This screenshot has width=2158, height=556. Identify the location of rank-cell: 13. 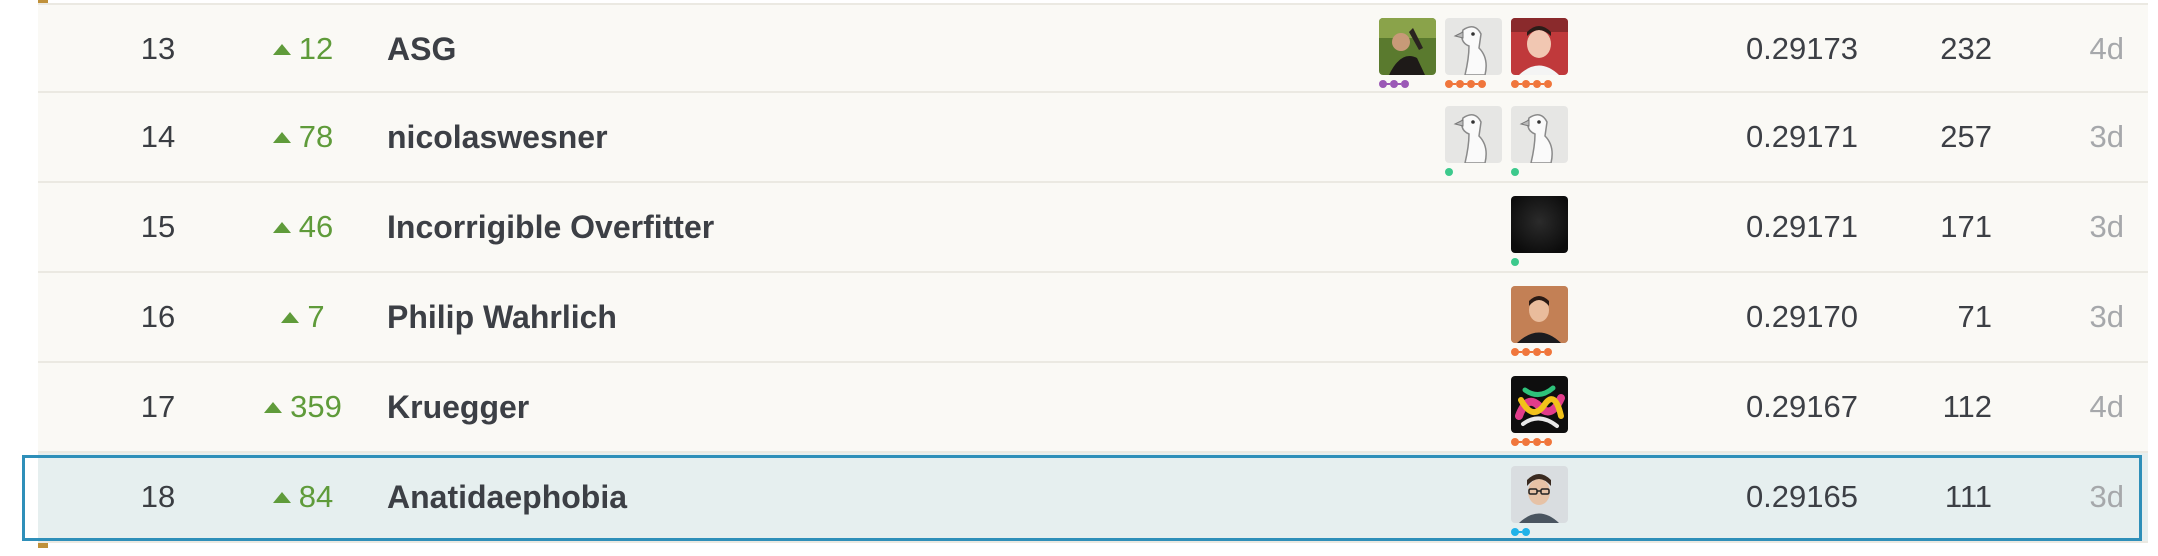
(158, 48).